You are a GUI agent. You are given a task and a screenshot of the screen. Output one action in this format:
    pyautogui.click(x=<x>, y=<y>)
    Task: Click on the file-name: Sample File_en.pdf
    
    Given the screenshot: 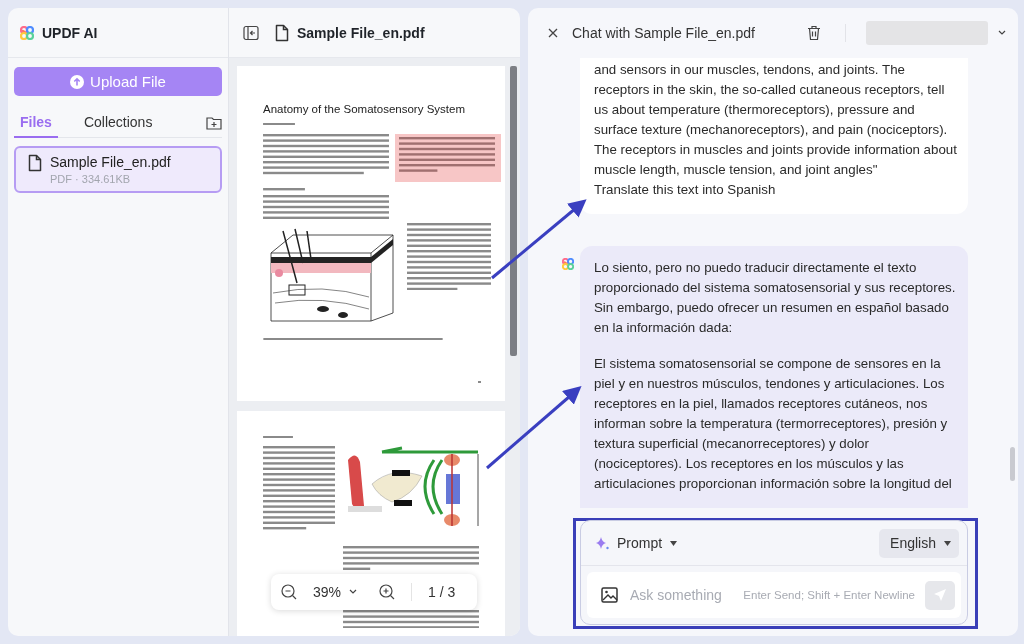 What is the action you would take?
    pyautogui.click(x=110, y=162)
    